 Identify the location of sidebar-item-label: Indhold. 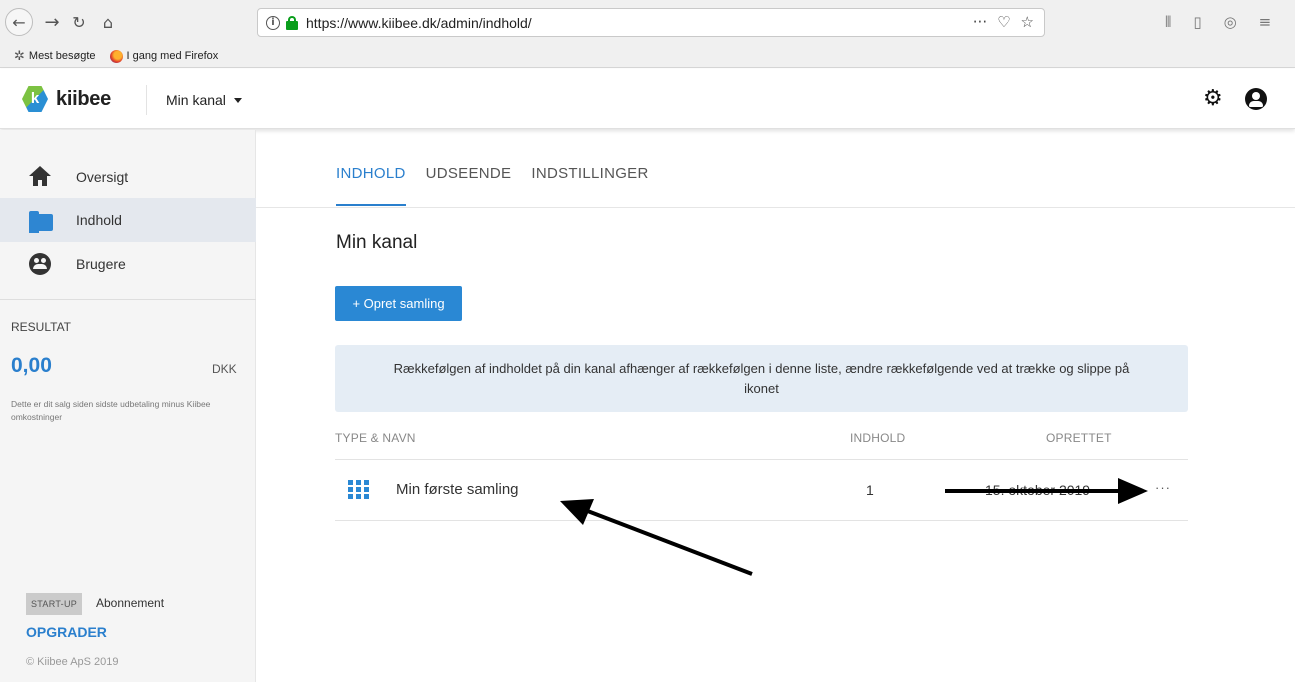
(99, 220).